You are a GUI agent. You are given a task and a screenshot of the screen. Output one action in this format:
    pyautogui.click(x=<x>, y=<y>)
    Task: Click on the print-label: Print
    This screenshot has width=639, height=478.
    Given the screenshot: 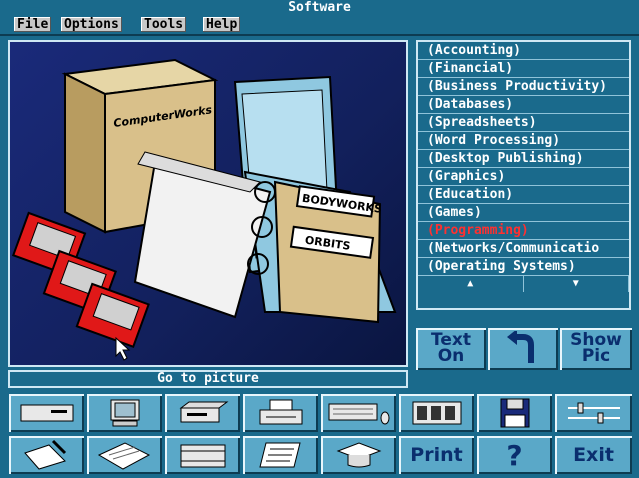 What is the action you would take?
    pyautogui.click(x=436, y=455)
    